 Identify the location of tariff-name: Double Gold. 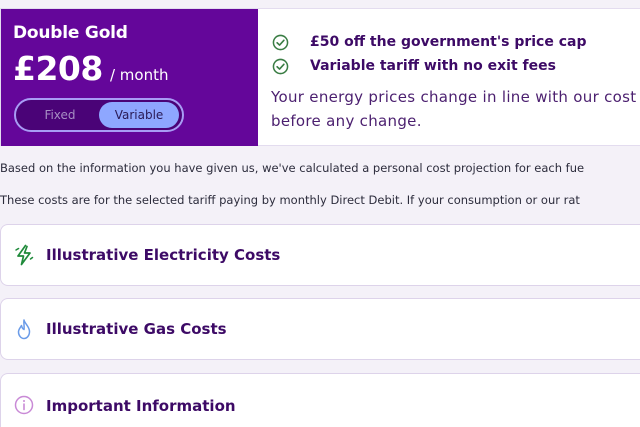
(70, 33).